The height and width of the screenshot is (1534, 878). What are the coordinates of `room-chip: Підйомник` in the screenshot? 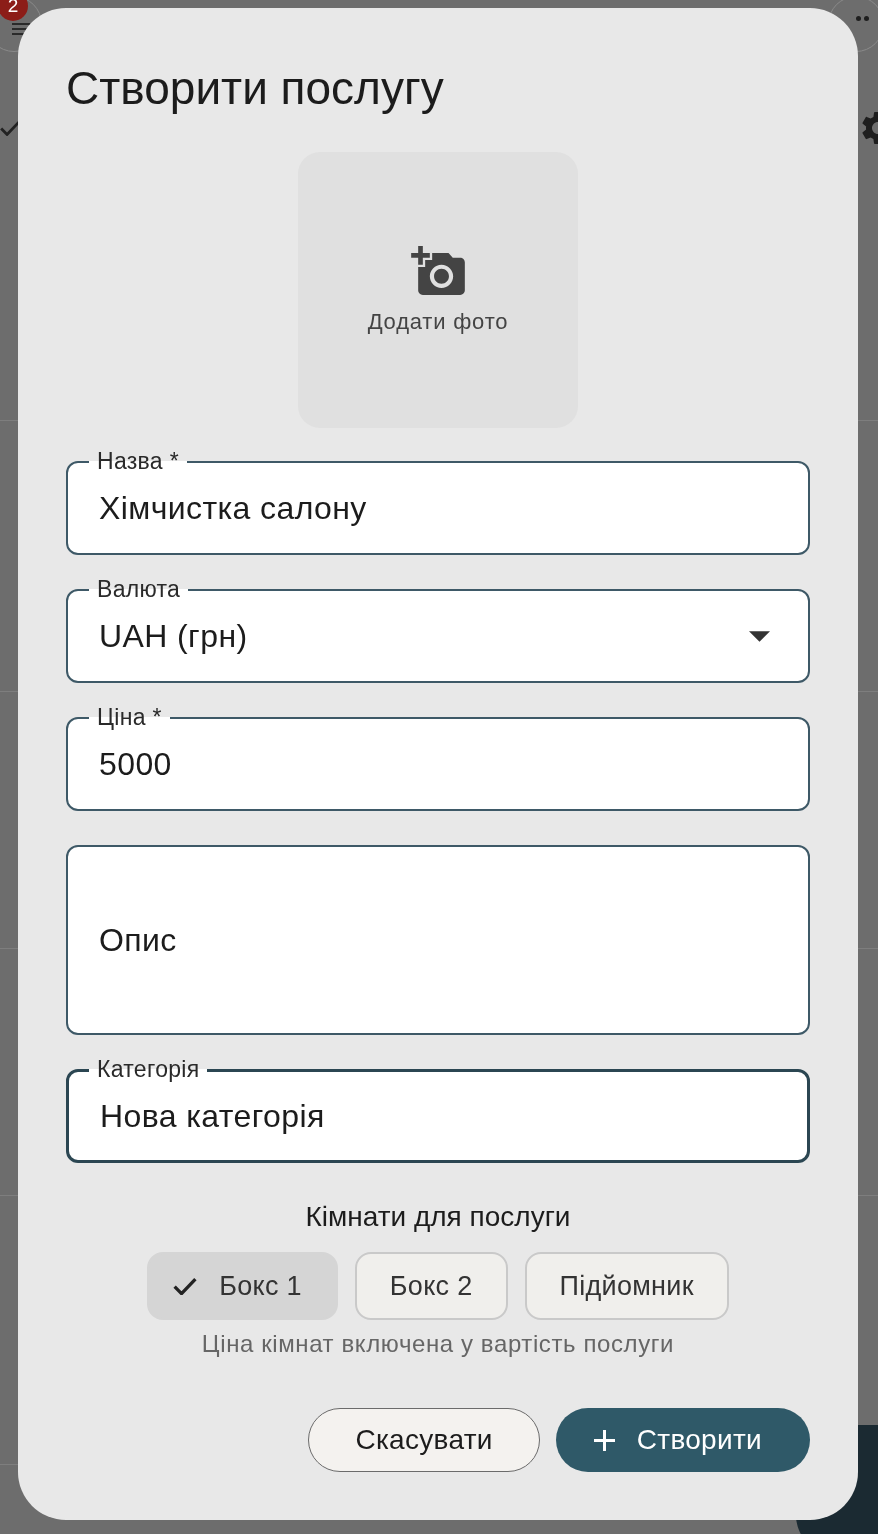 It's located at (626, 1286).